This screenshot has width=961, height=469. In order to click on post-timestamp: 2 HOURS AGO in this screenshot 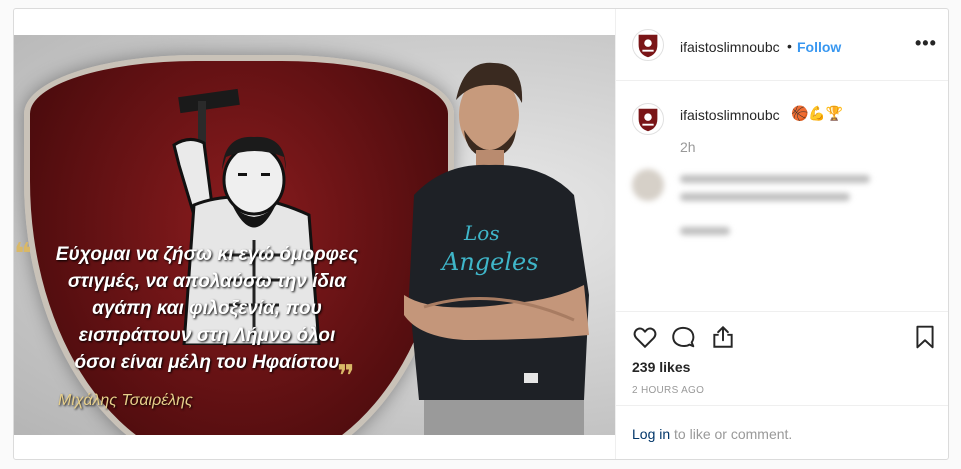, I will do `click(668, 390)`.